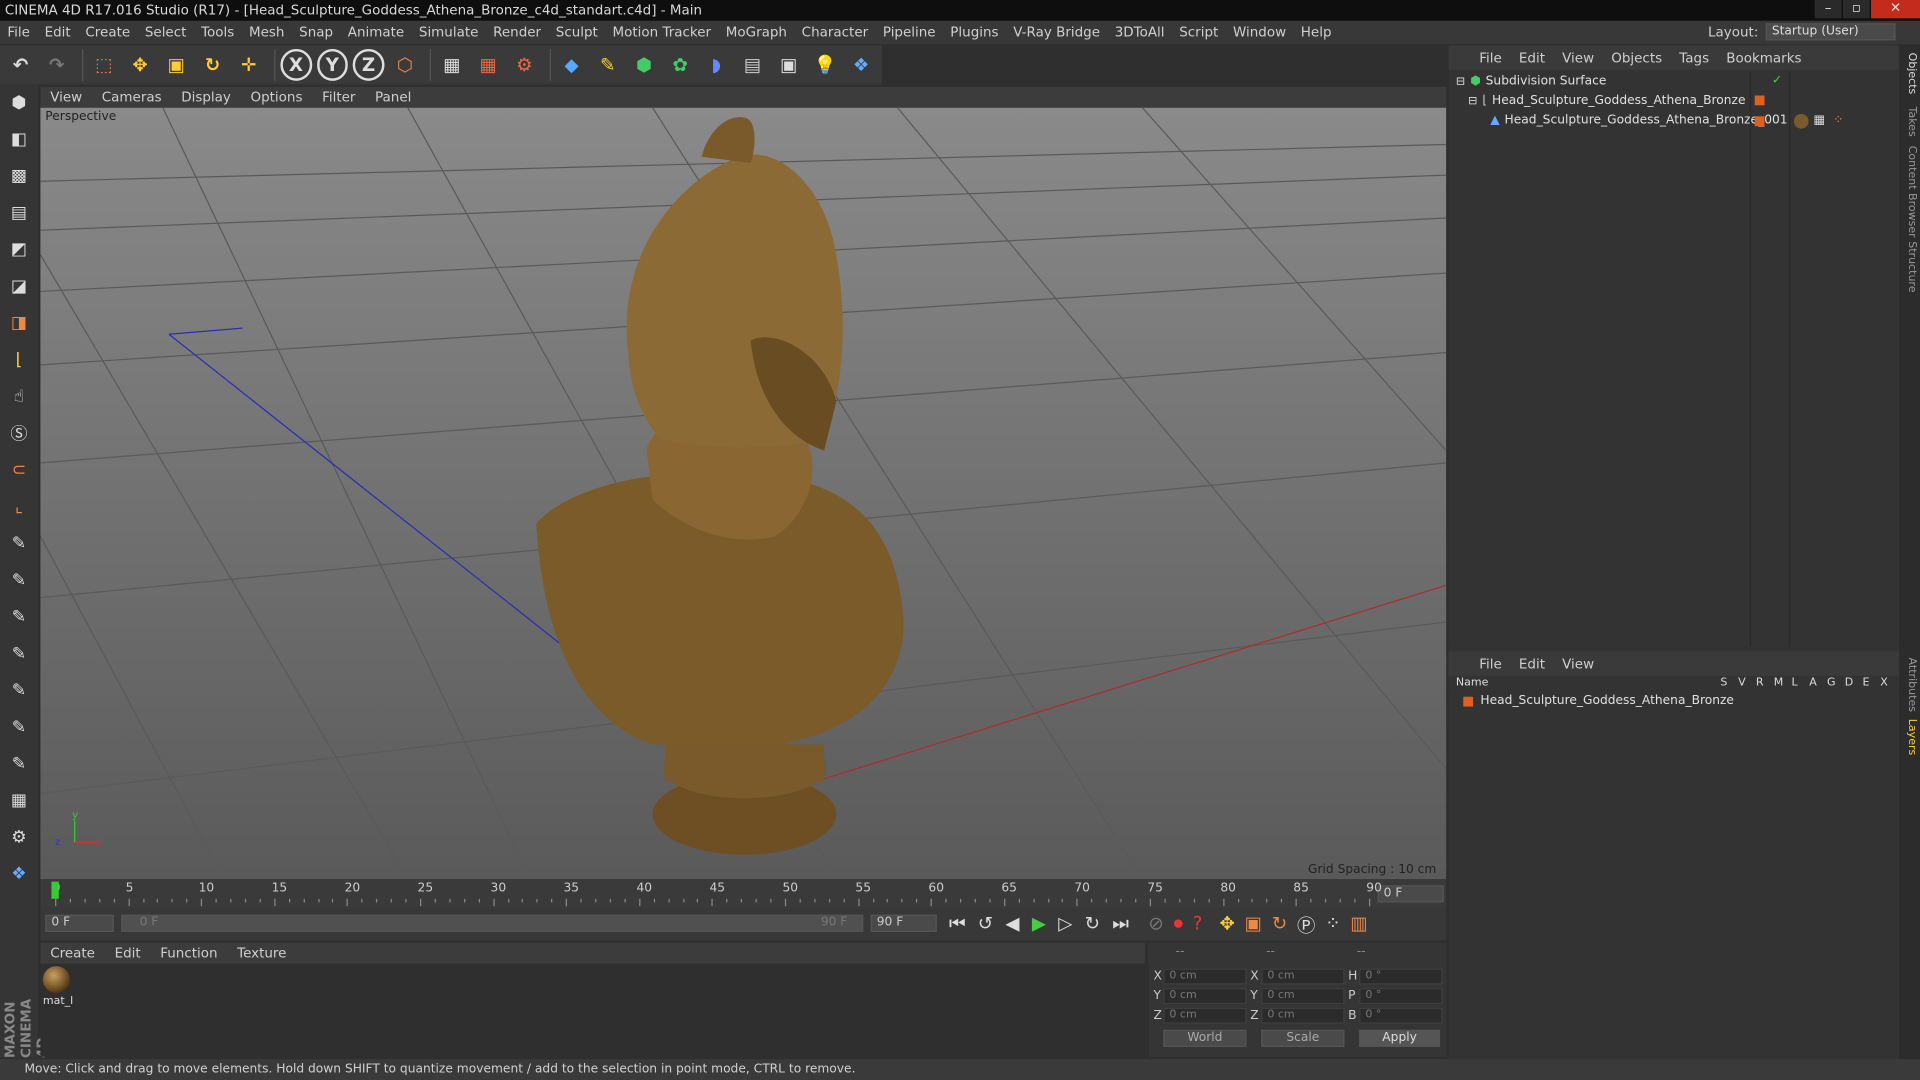  Describe the element at coordinates (1578, 664) in the screenshot. I see `layers-menu-view: View` at that location.